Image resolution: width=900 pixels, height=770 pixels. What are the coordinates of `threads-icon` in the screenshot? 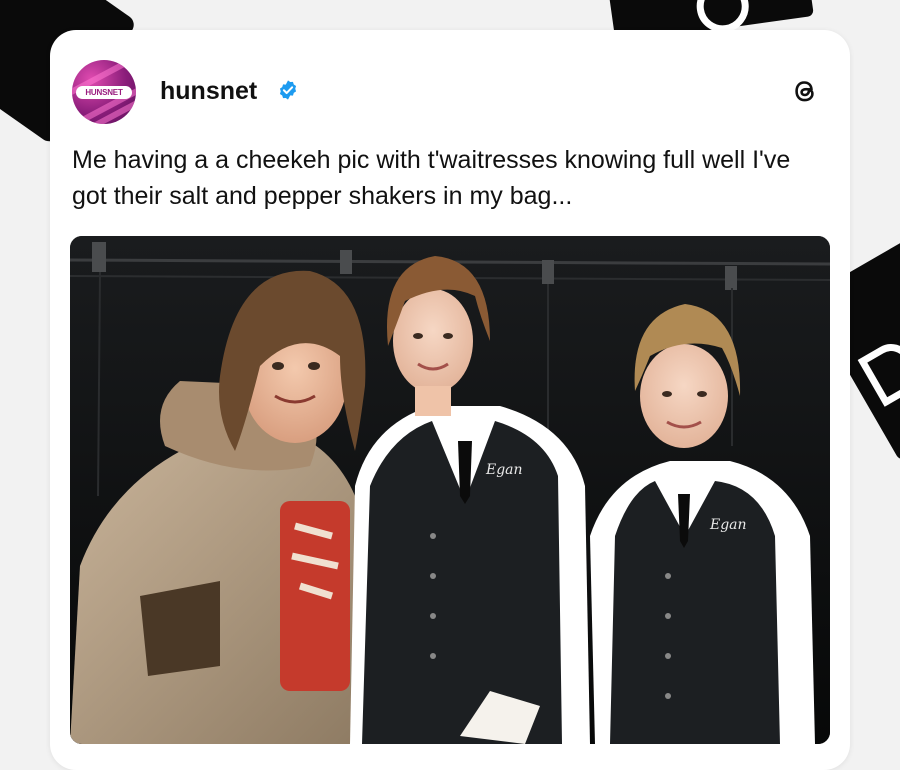 It's located at (805, 91).